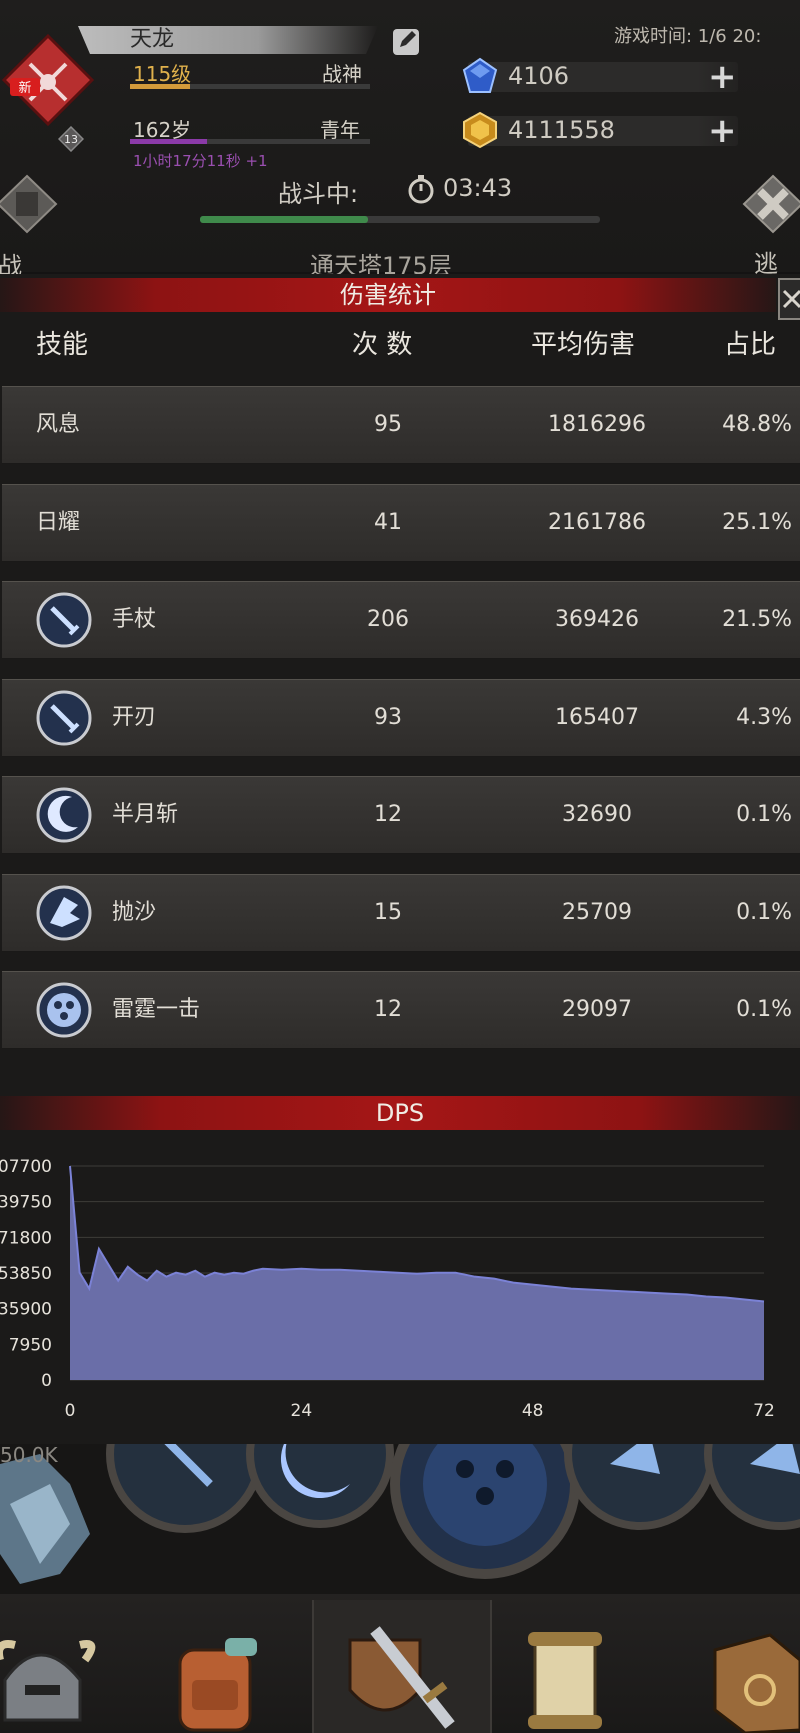 The image size is (800, 1733). I want to click on skill-slots: 50.0K, so click(400, 1514).